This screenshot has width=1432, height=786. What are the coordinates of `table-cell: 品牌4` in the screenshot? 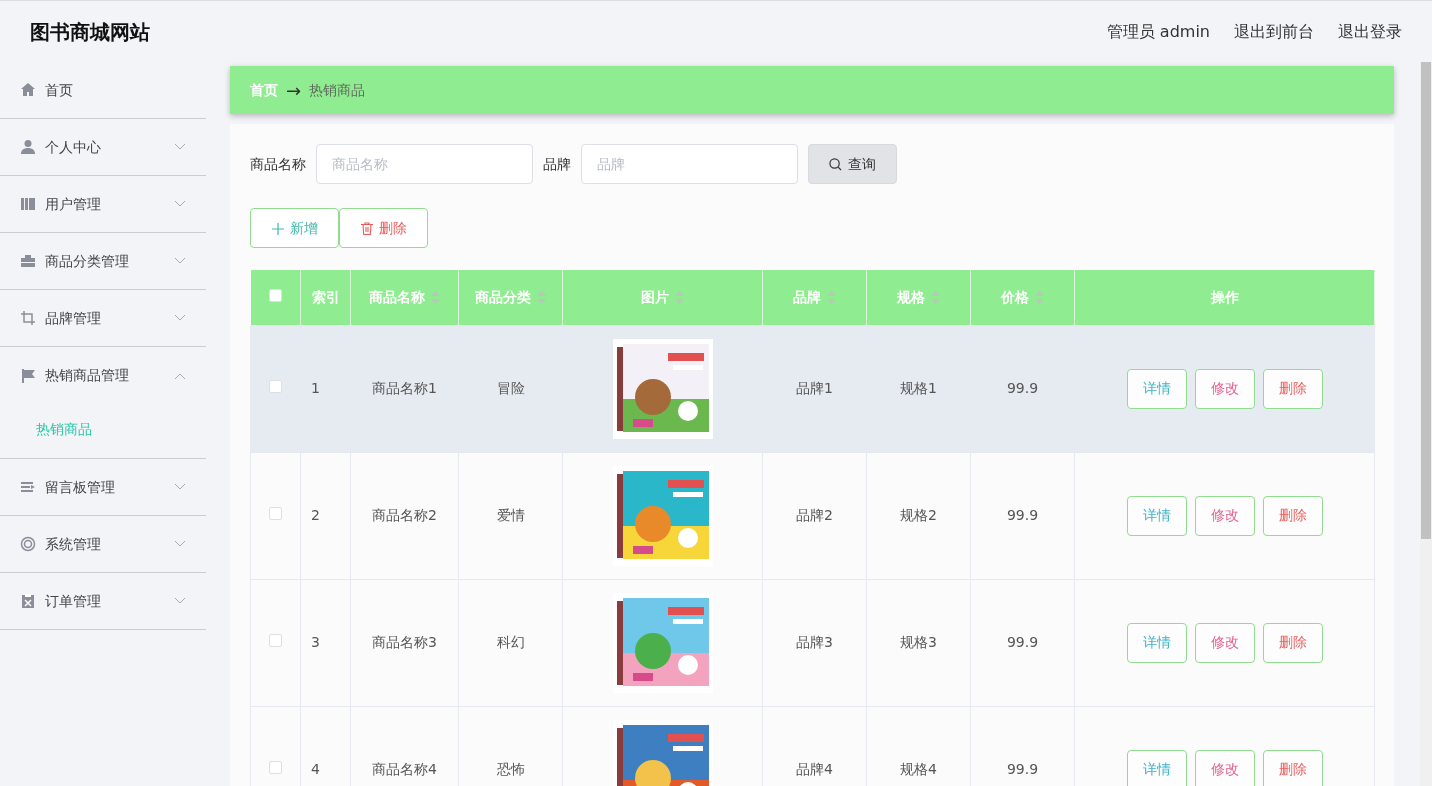 It's located at (814, 769).